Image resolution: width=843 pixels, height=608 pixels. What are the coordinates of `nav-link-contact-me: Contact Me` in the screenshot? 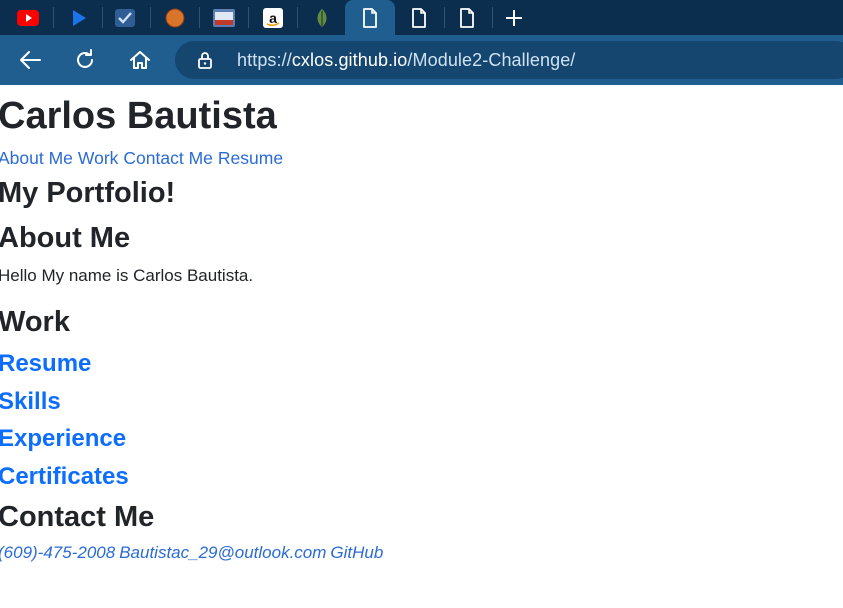 It's located at (167, 158).